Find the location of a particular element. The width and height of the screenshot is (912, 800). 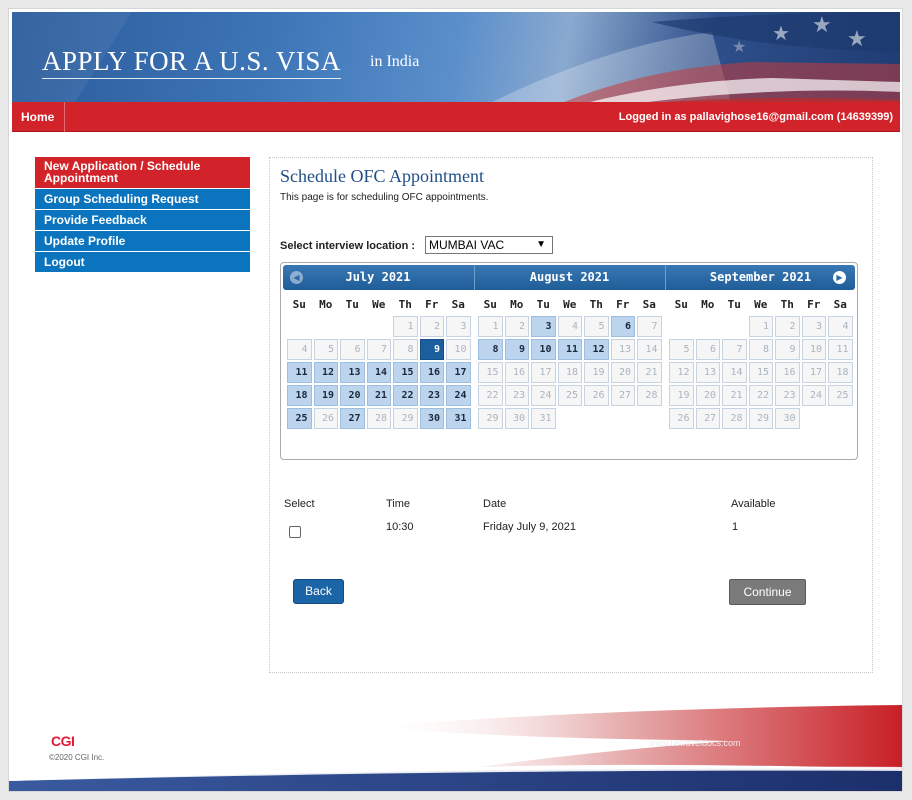

calendar-day-unavailable: 17 is located at coordinates (543, 372).